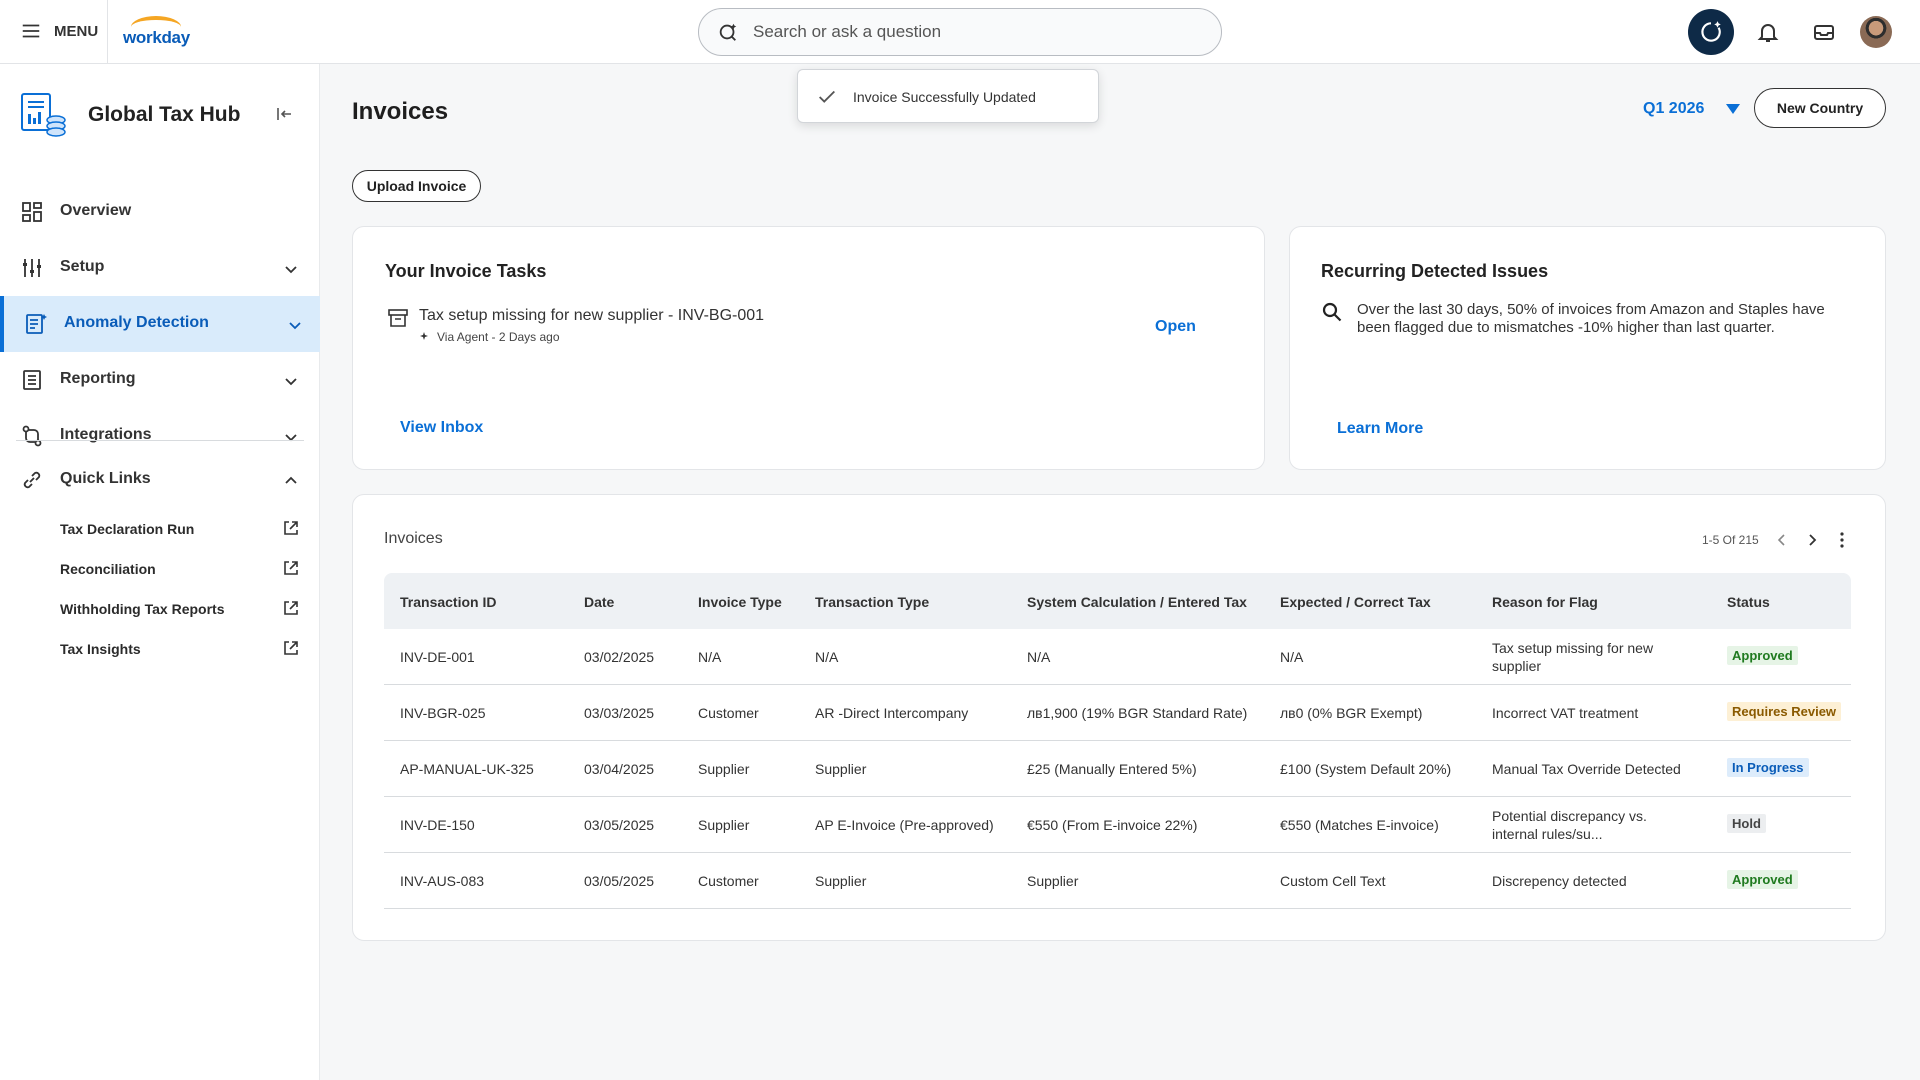 The image size is (1920, 1080). What do you see at coordinates (291, 608) in the screenshot?
I see `external-link-icon` at bounding box center [291, 608].